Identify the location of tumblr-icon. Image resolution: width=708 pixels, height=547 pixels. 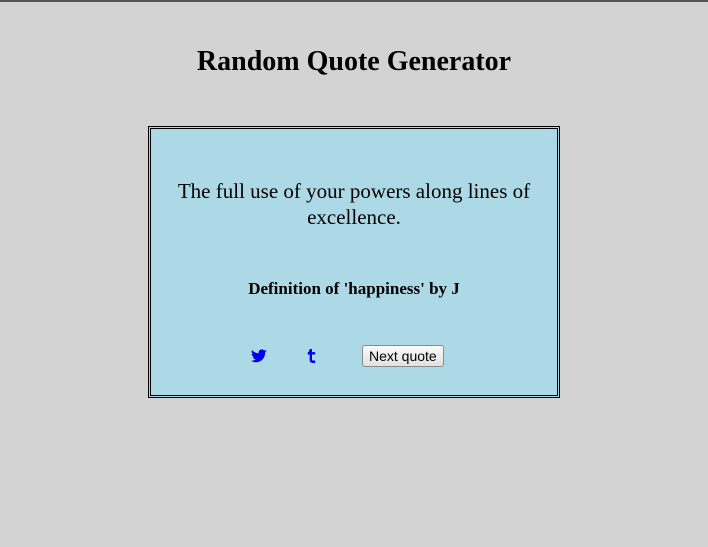
(312, 356).